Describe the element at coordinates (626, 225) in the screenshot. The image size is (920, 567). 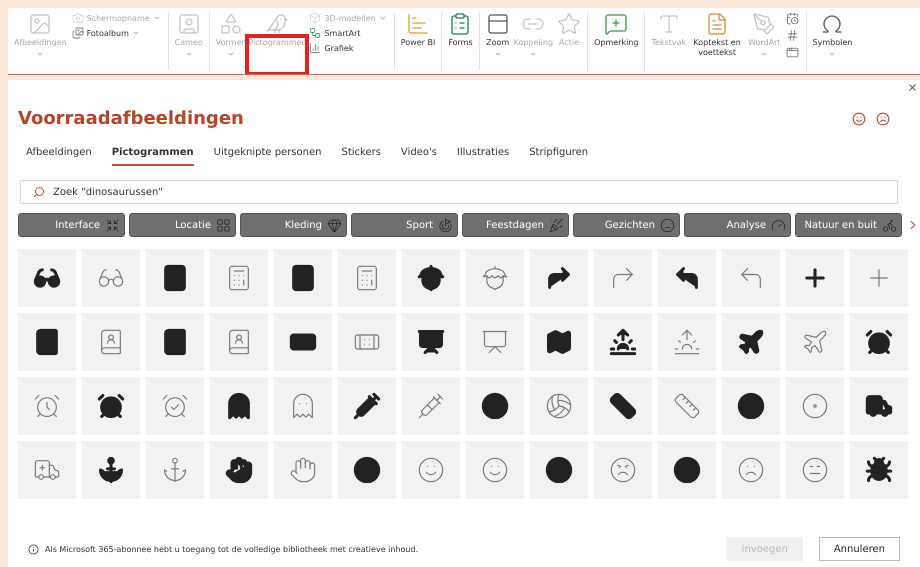
I see `category-button: Gezichten` at that location.